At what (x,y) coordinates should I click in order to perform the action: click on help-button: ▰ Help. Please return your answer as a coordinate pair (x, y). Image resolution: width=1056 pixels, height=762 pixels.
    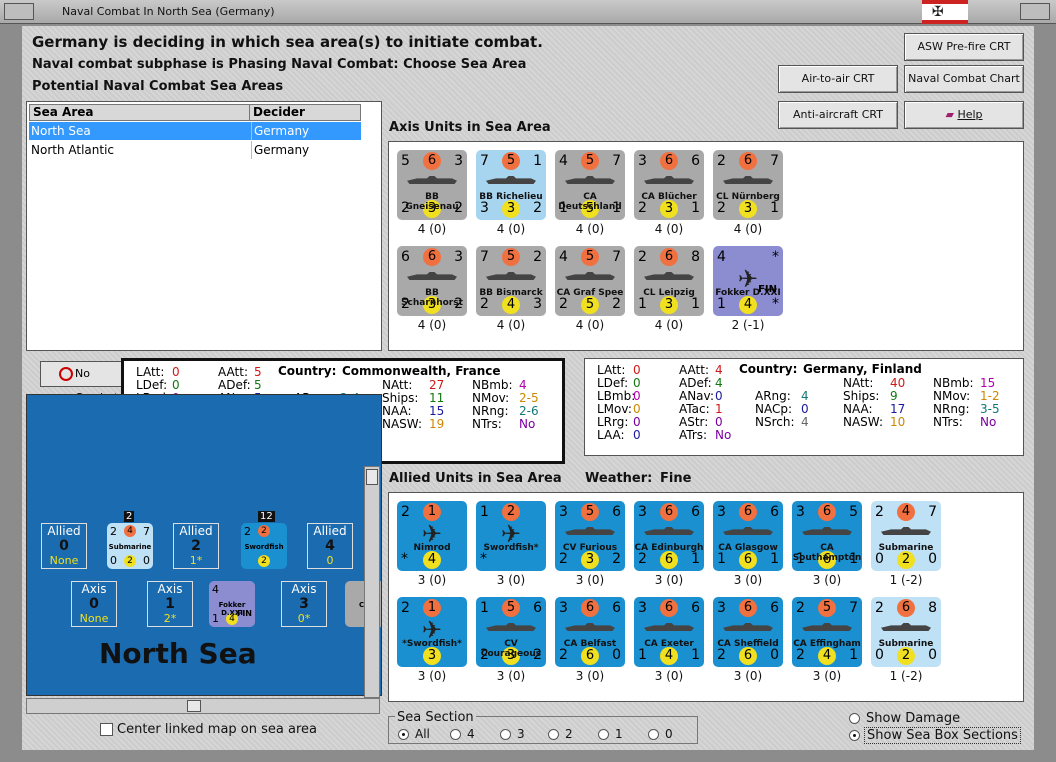
    Looking at the image, I should click on (964, 115).